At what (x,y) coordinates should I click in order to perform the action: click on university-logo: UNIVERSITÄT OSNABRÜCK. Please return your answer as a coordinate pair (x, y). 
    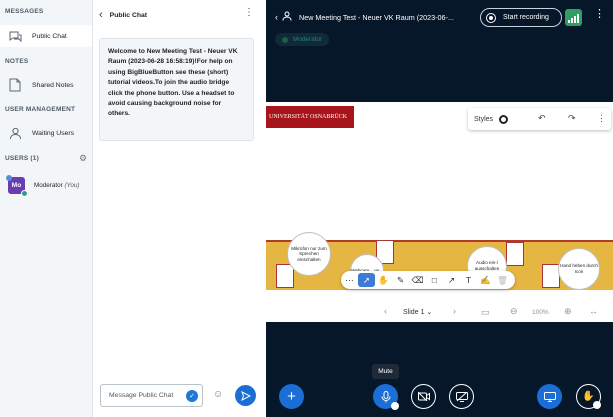
    Looking at the image, I should click on (310, 117).